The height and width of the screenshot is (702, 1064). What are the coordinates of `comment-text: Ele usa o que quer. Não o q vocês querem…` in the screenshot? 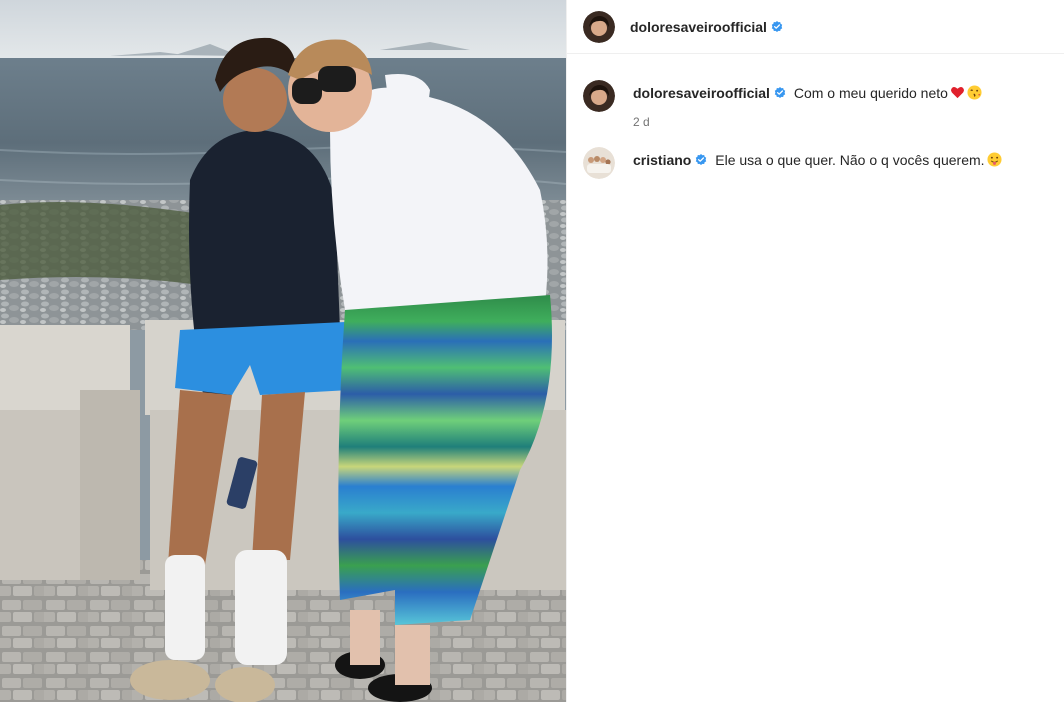 It's located at (850, 160).